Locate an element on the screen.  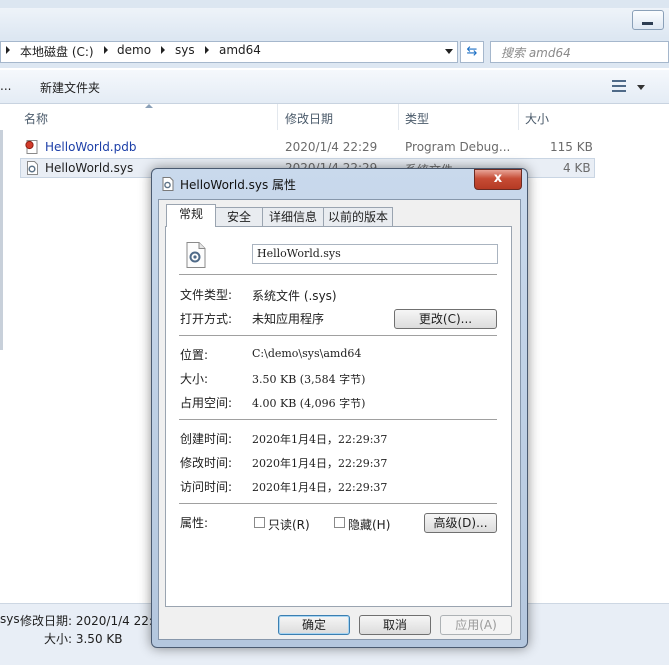
accessed-value: 2020年1月4日，22:29:37 is located at coordinates (320, 487).